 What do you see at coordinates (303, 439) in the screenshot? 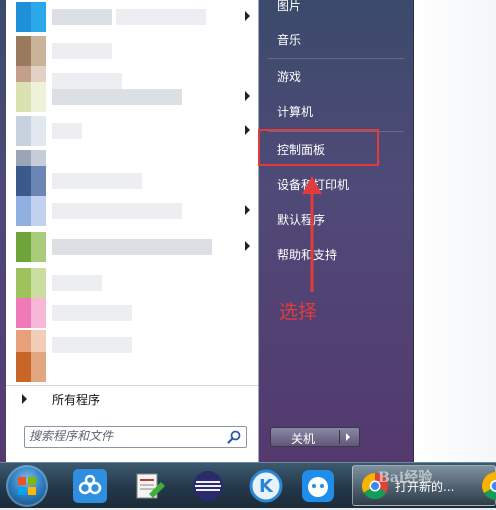
I see `shutdown-label: 关机` at bounding box center [303, 439].